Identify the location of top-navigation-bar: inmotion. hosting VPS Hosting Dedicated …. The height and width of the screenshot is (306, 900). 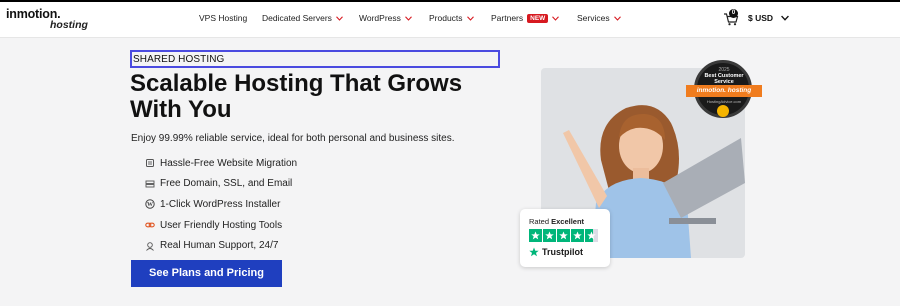
(450, 19).